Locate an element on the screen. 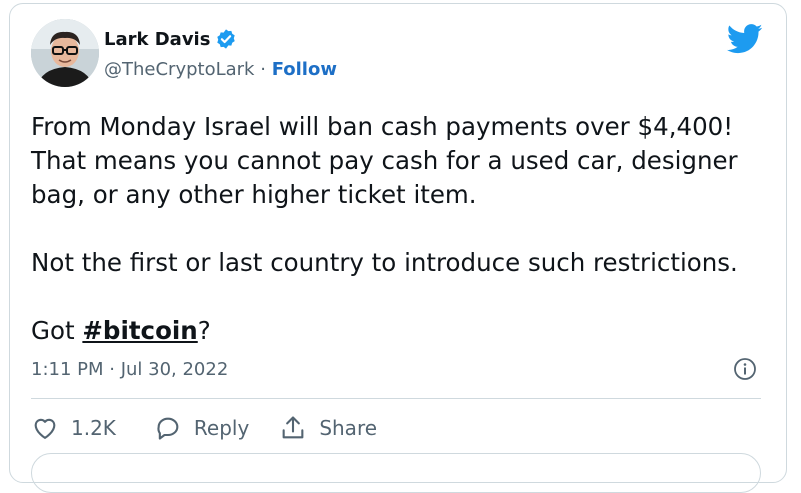  info-icon is located at coordinates (745, 369).